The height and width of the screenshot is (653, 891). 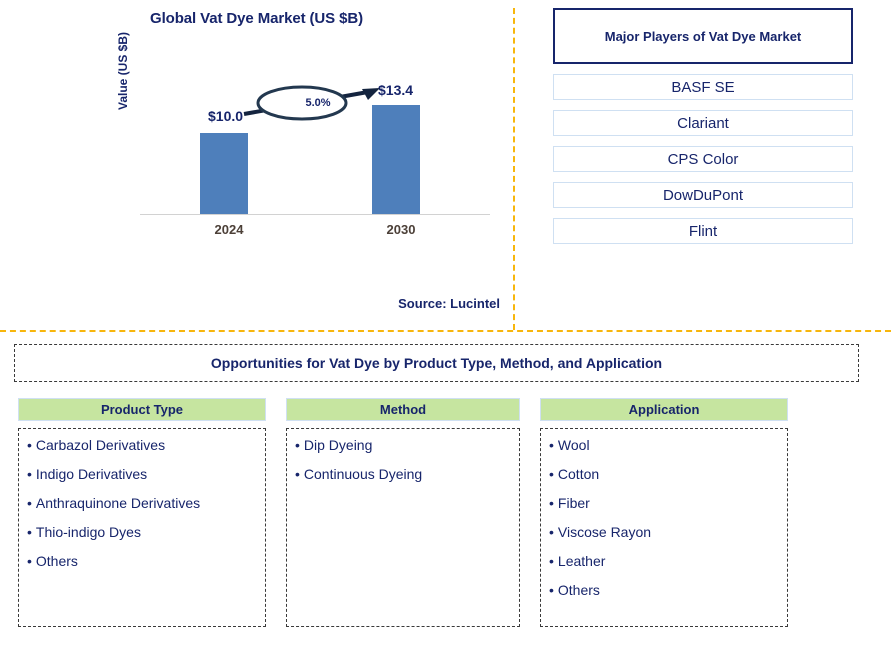 I want to click on list-item: • Continuous Dyeing, so click(x=403, y=474).